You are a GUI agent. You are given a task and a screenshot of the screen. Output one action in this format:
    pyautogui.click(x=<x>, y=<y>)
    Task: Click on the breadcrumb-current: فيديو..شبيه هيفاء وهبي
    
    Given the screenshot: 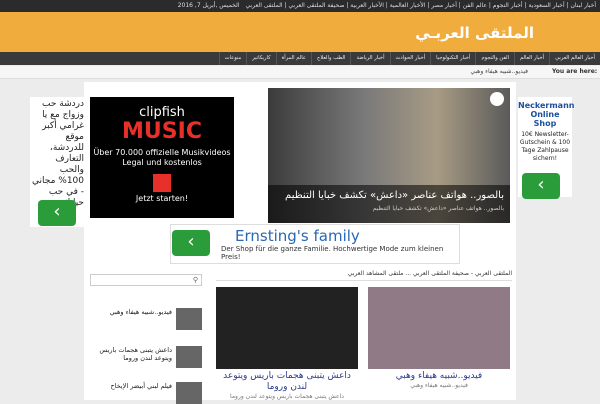 What is the action you would take?
    pyautogui.click(x=499, y=72)
    